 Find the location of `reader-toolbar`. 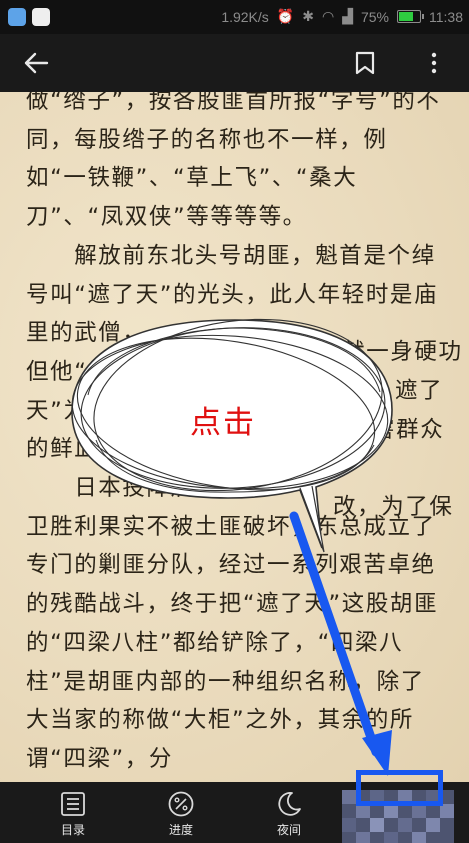

reader-toolbar is located at coordinates (234, 63).